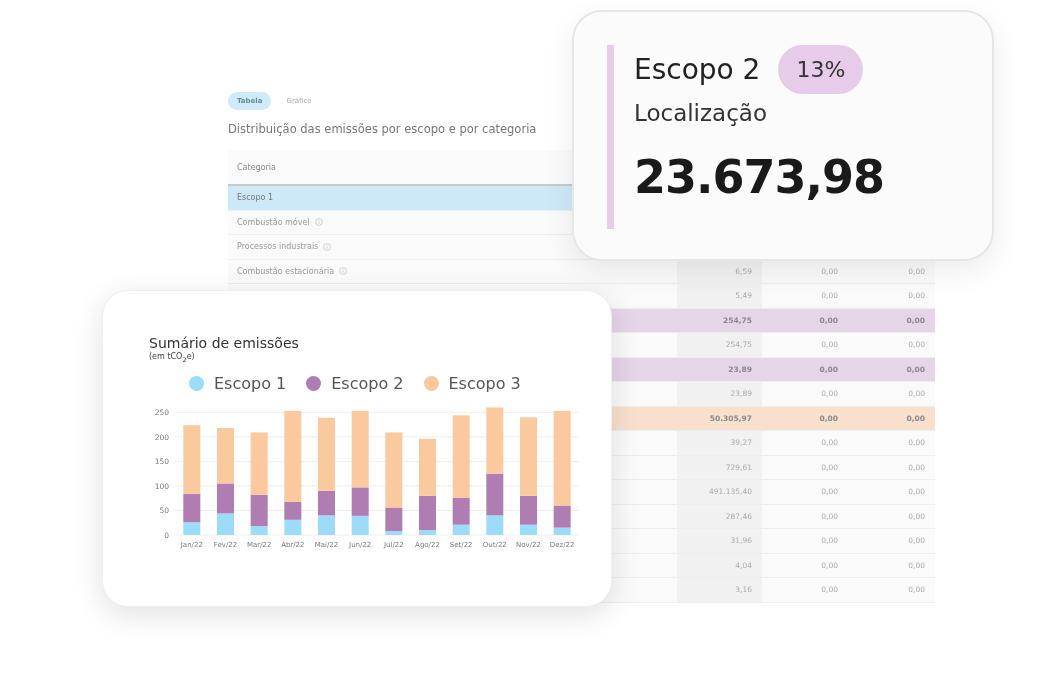 The image size is (1056, 680). I want to click on scope-title: Escopo 2, so click(697, 69).